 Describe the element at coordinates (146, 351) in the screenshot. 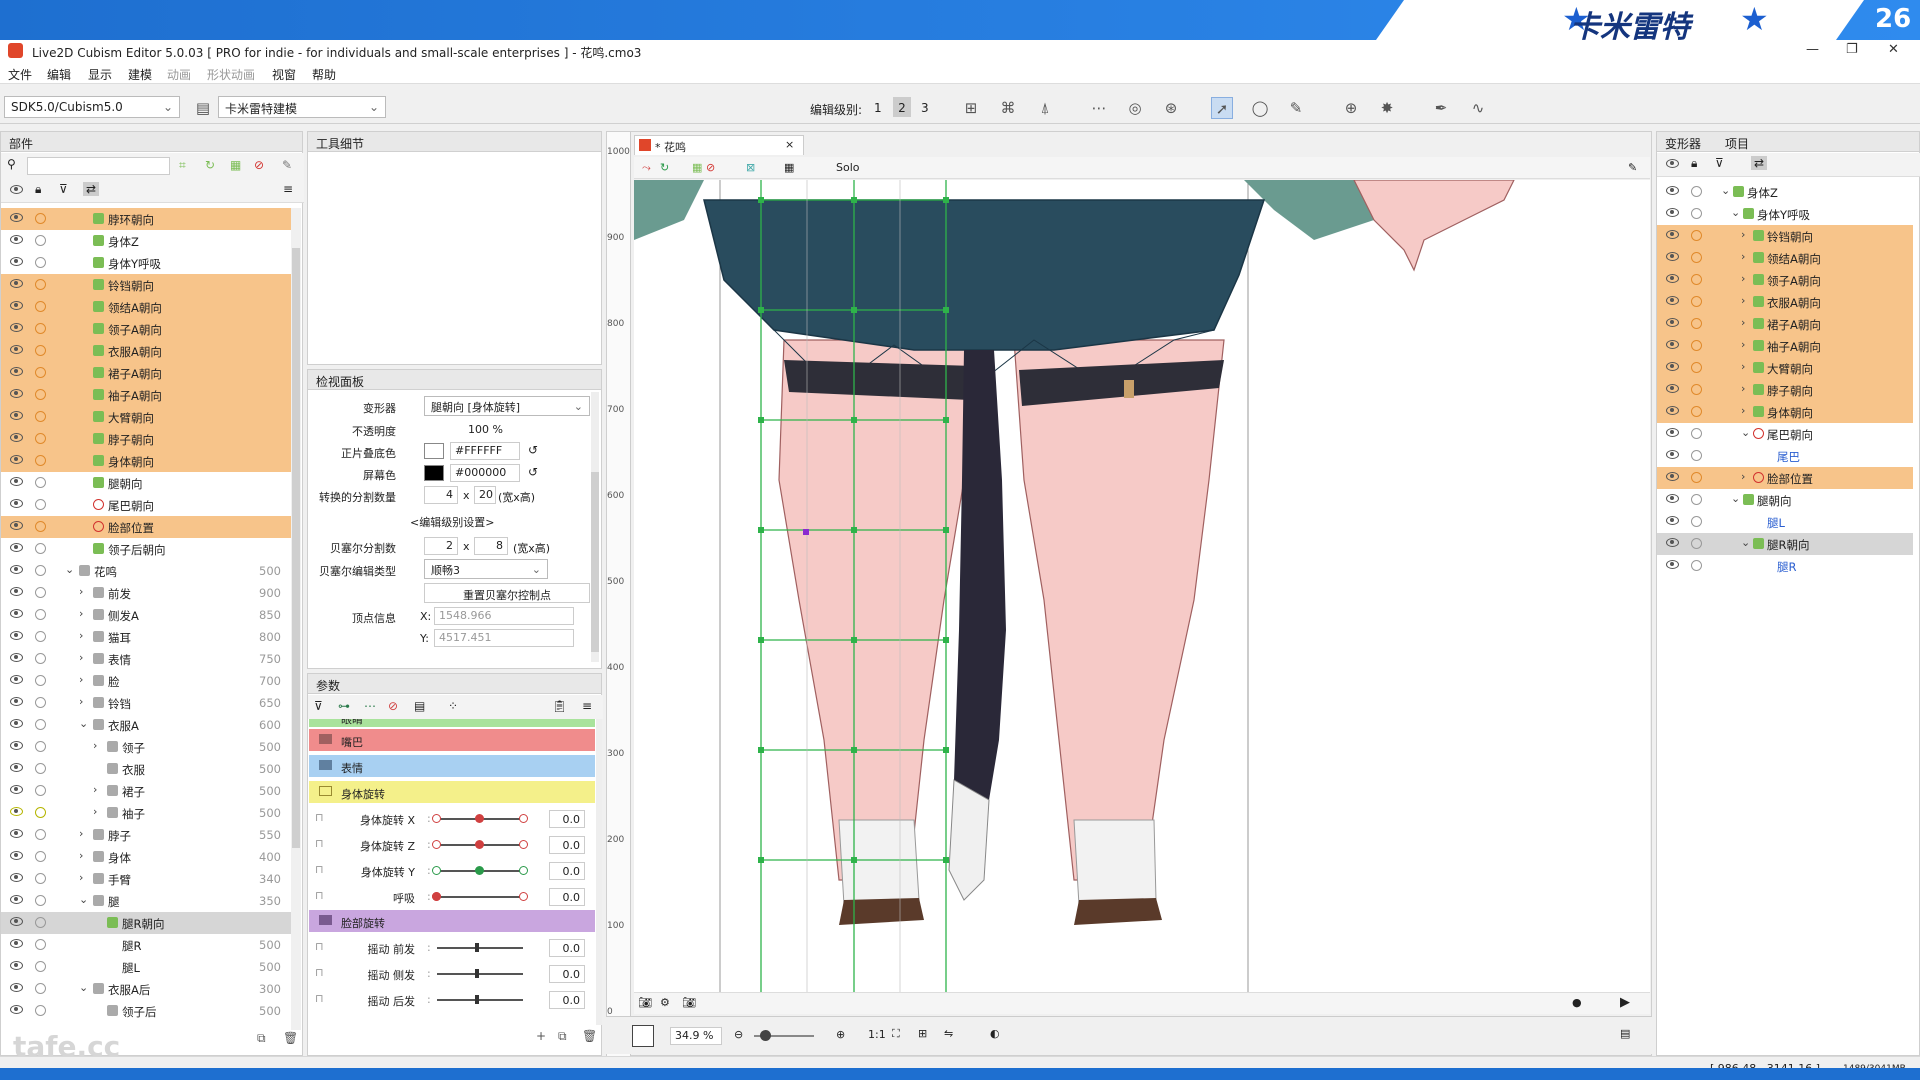

I see `parts-tree-row: 衣服A朝向` at that location.